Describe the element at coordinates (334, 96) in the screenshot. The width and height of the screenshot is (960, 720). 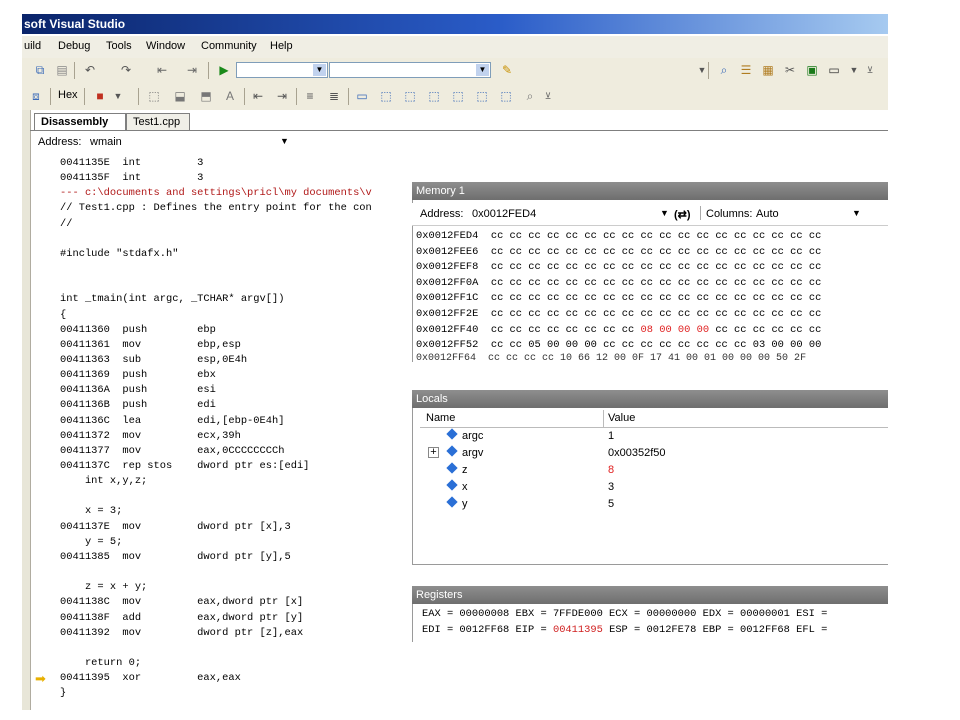
I see `uncomment-icon: ≣` at that location.